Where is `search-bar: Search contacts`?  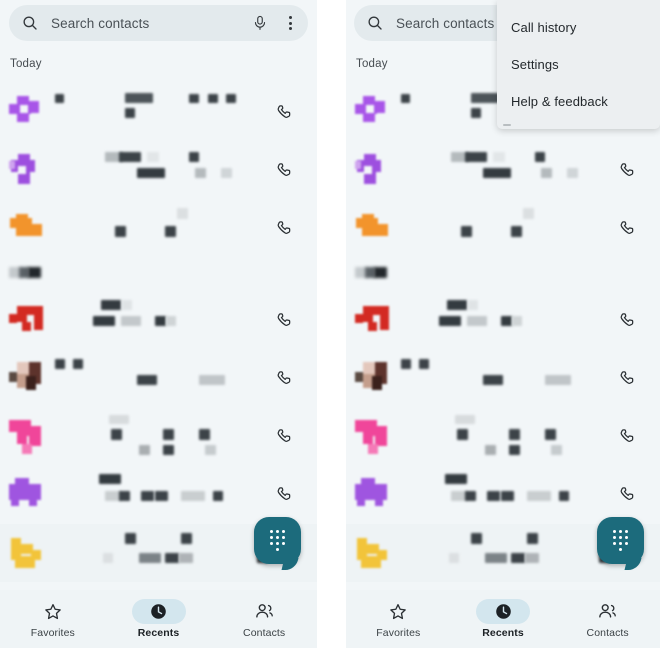 search-bar: Search contacts is located at coordinates (158, 23).